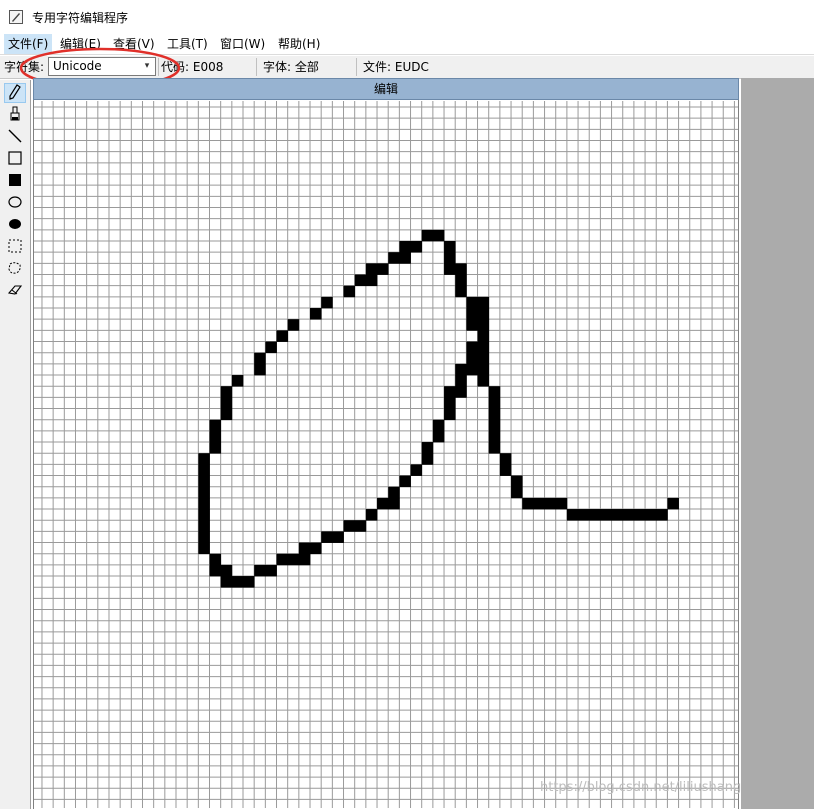 The height and width of the screenshot is (809, 814). What do you see at coordinates (15, 181) in the screenshot?
I see `tool-rectangle-filled` at bounding box center [15, 181].